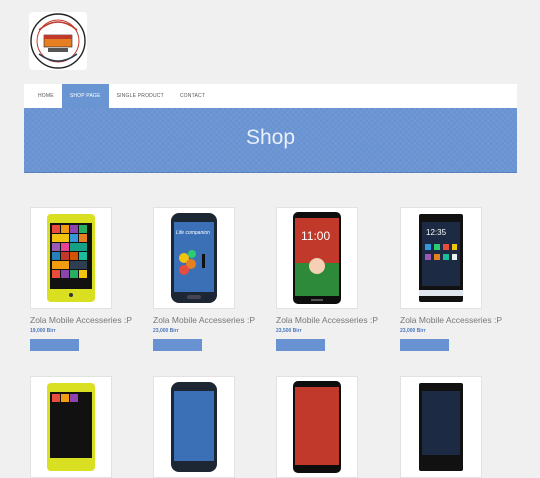 Image resolution: width=540 pixels, height=478 pixels. I want to click on logo-emblem, so click(58, 41).